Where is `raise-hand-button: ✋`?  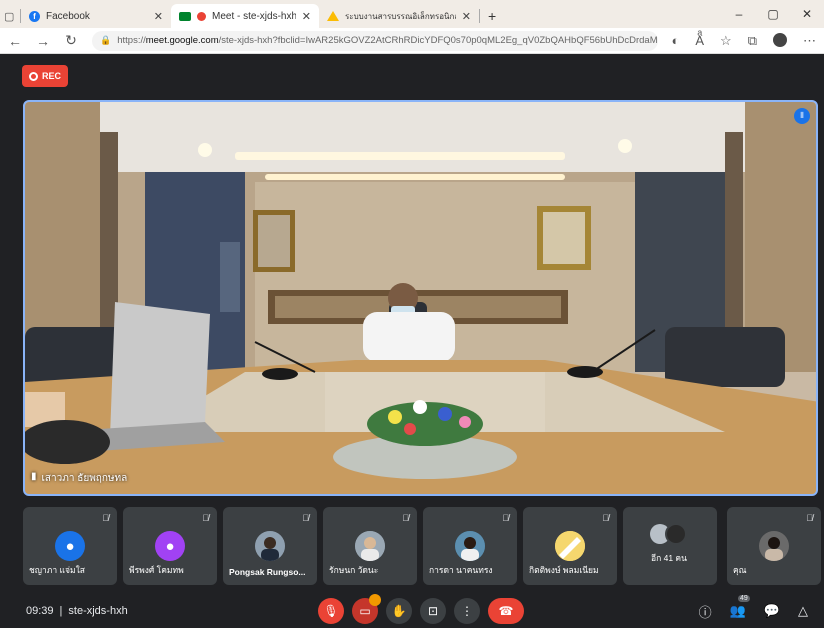
raise-hand-button: ✋ is located at coordinates (399, 611).